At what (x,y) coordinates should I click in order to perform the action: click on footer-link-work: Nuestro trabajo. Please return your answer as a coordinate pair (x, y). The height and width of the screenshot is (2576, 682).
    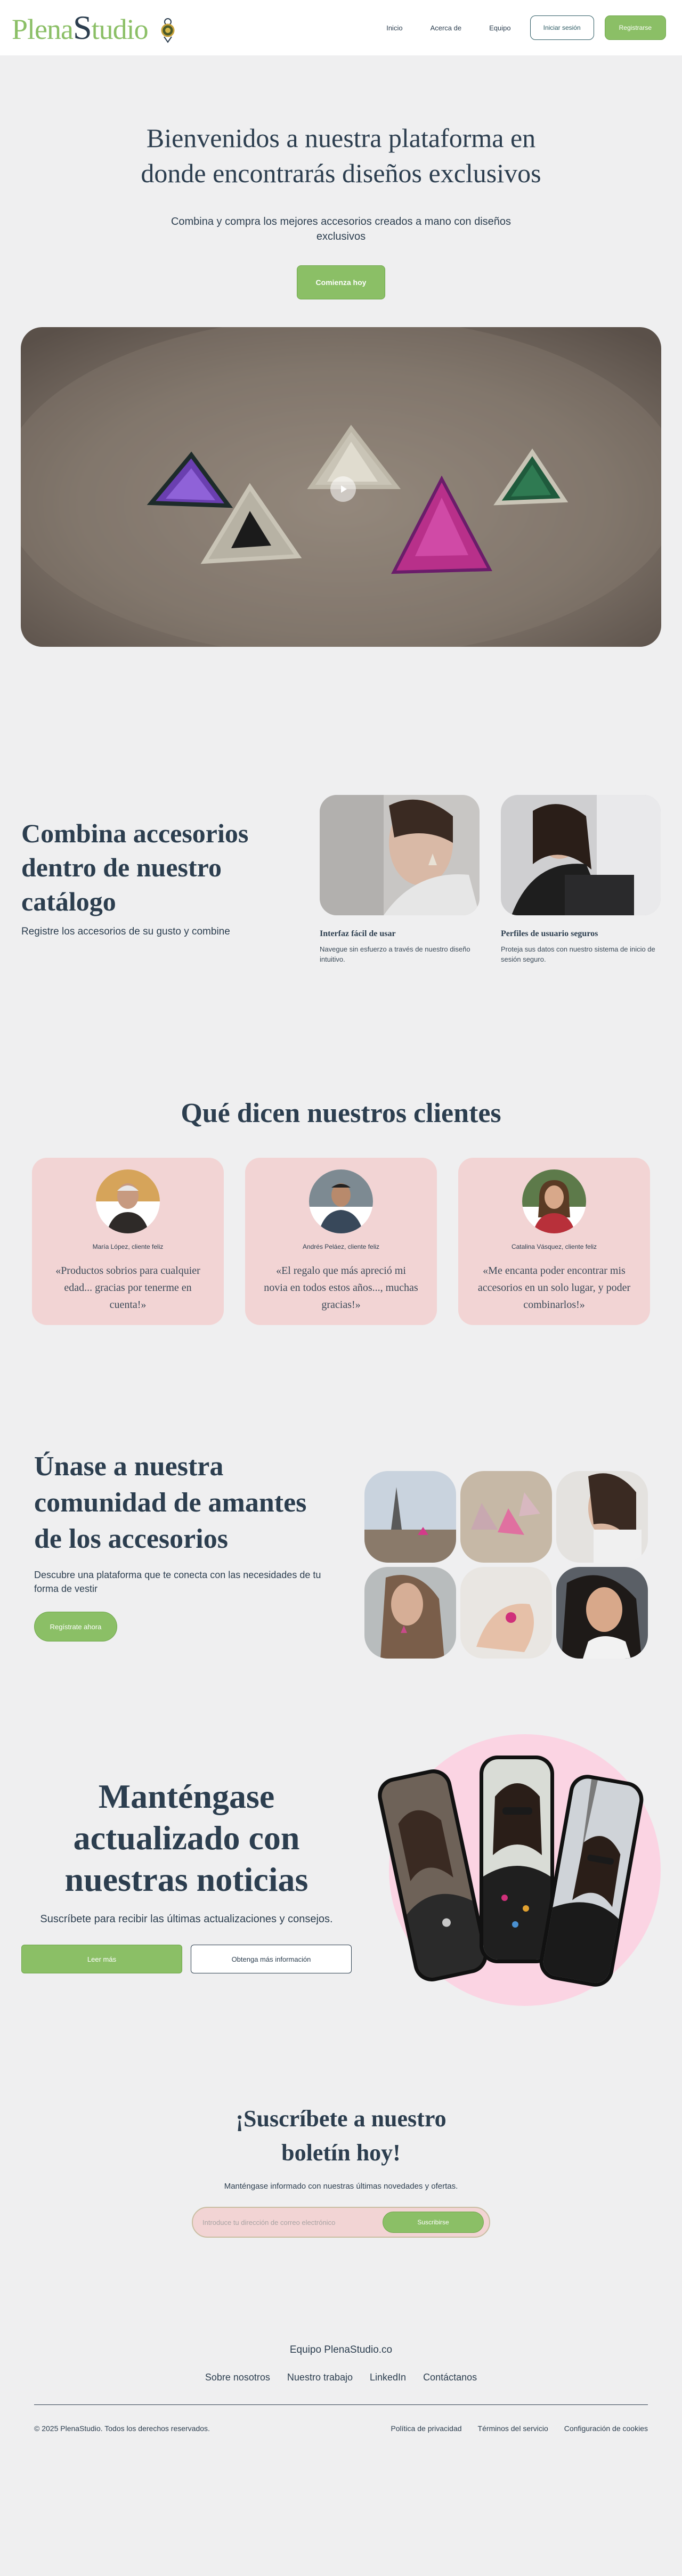
    Looking at the image, I should click on (320, 2377).